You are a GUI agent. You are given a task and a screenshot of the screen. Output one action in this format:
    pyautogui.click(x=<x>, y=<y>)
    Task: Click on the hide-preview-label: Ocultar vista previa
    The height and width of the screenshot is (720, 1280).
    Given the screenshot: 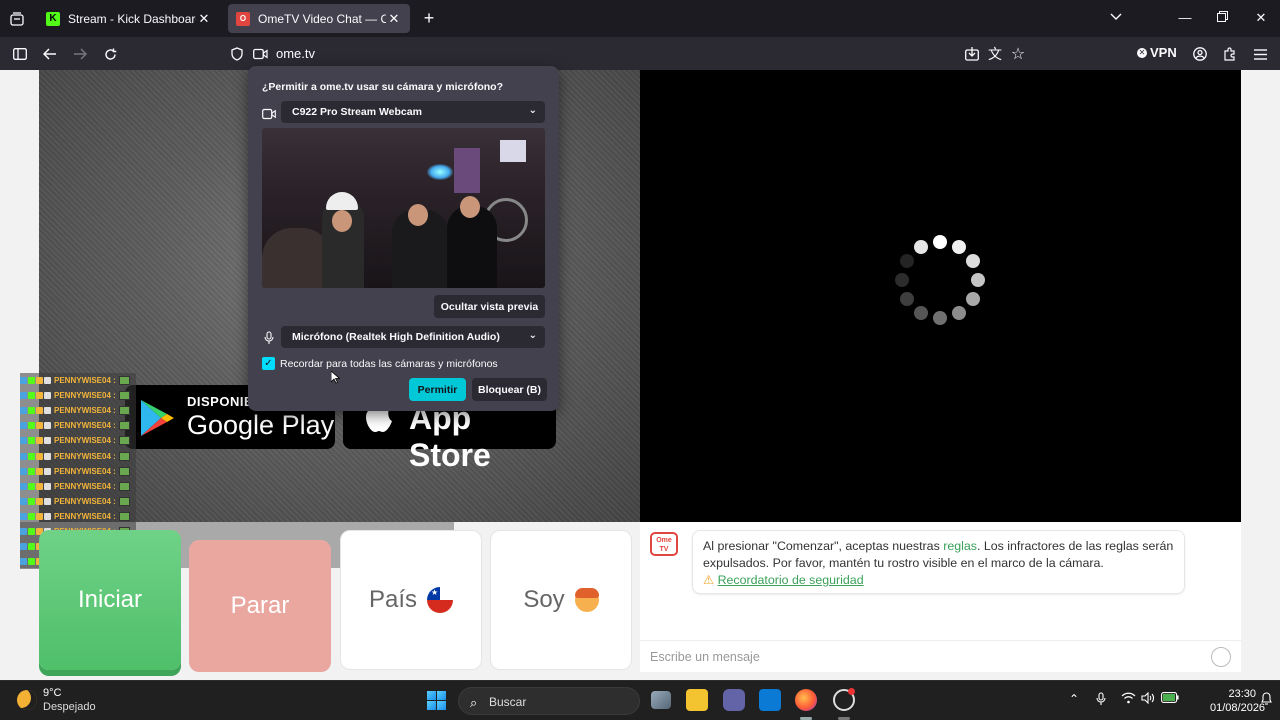 What is the action you would take?
    pyautogui.click(x=489, y=306)
    